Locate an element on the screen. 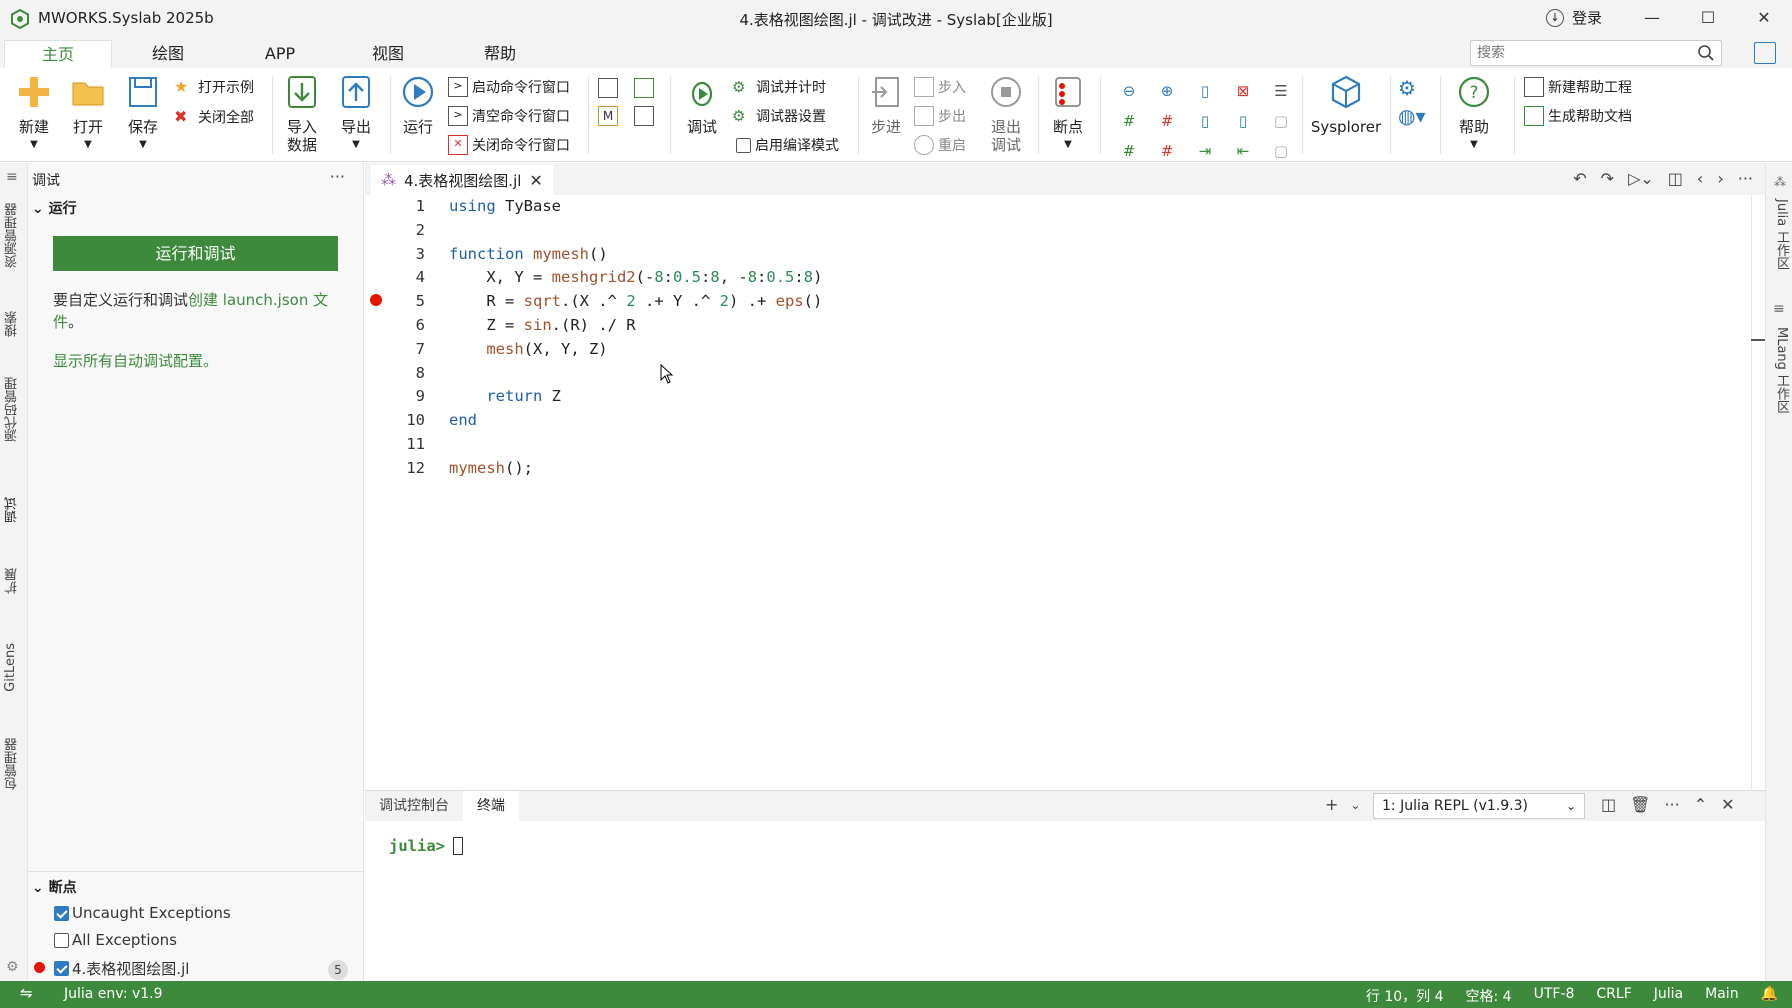 The image size is (1792, 1008). activity-scm: 源代码管理 is located at coordinates (12, 409).